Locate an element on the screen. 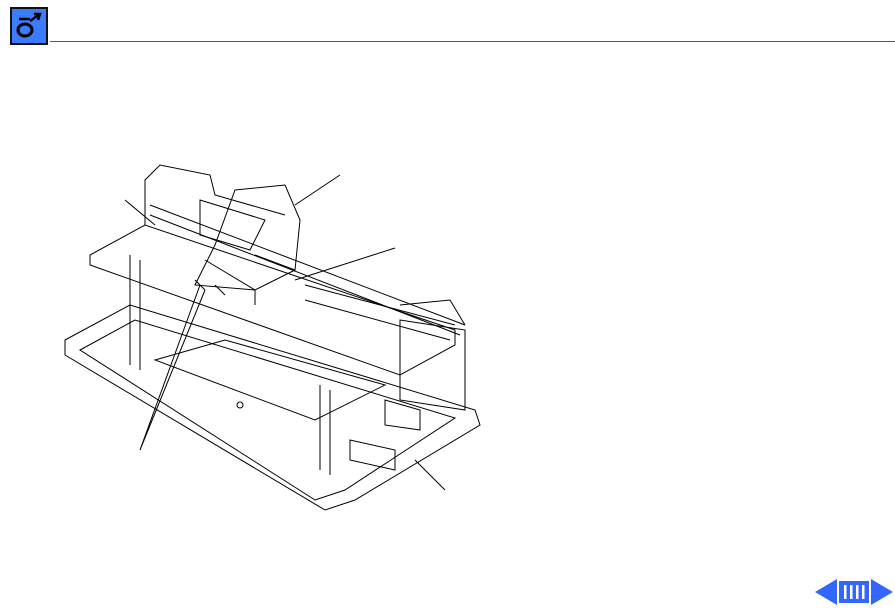 The height and width of the screenshot is (612, 895). apple-service-logo-icon is located at coordinates (29, 26).